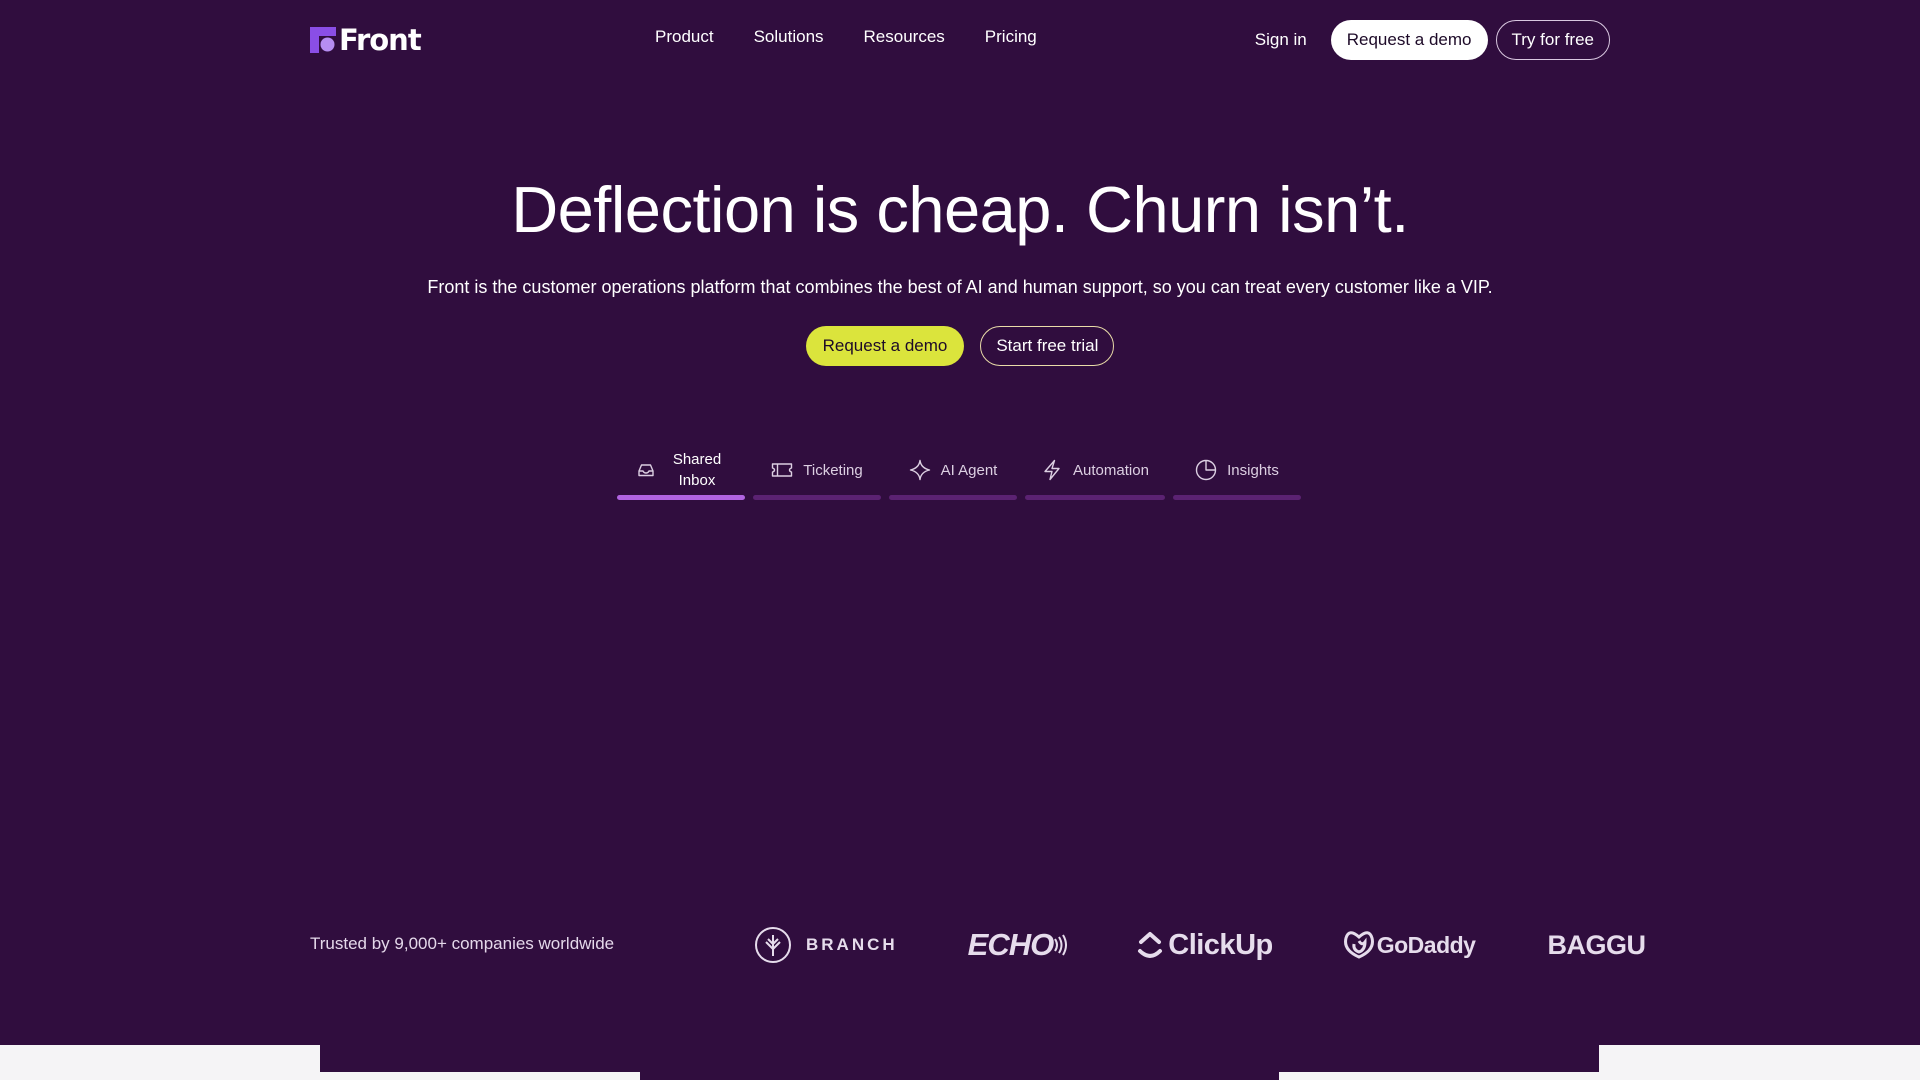 The image size is (1920, 1080). I want to click on clickup-logo-text: ClickUp, so click(1220, 944).